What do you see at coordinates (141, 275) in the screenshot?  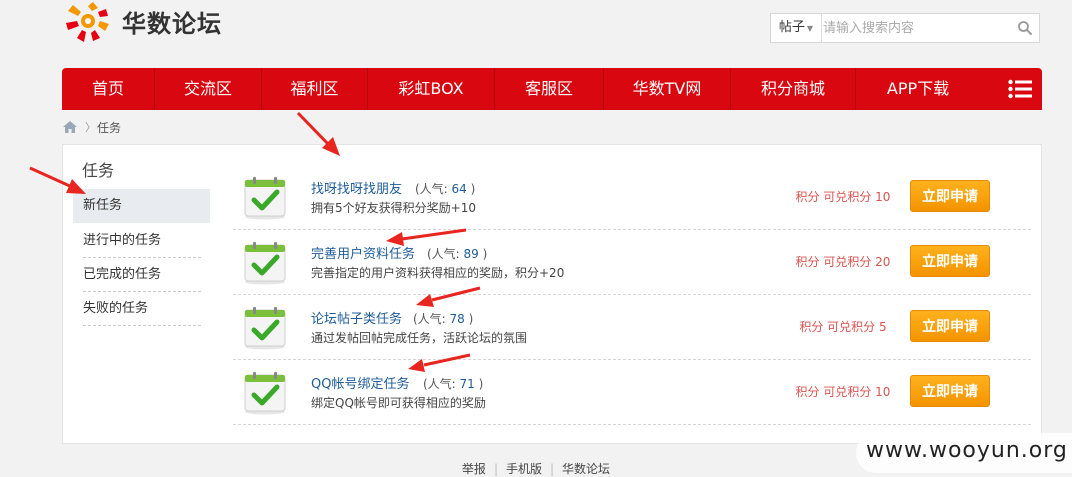 I see `sidebar-item-completed: 已完成的任务` at bounding box center [141, 275].